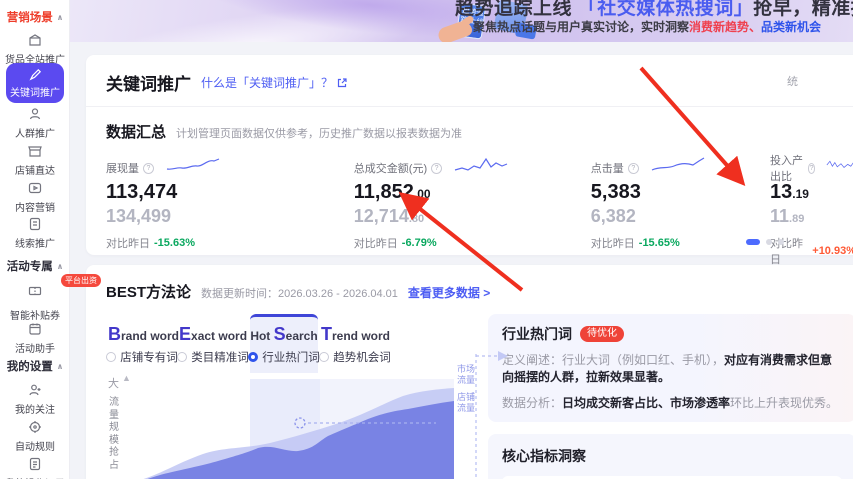 Image resolution: width=853 pixels, height=479 pixels. What do you see at coordinates (449, 292) in the screenshot?
I see `view-more-data-link: 查看更多数据 >` at bounding box center [449, 292].